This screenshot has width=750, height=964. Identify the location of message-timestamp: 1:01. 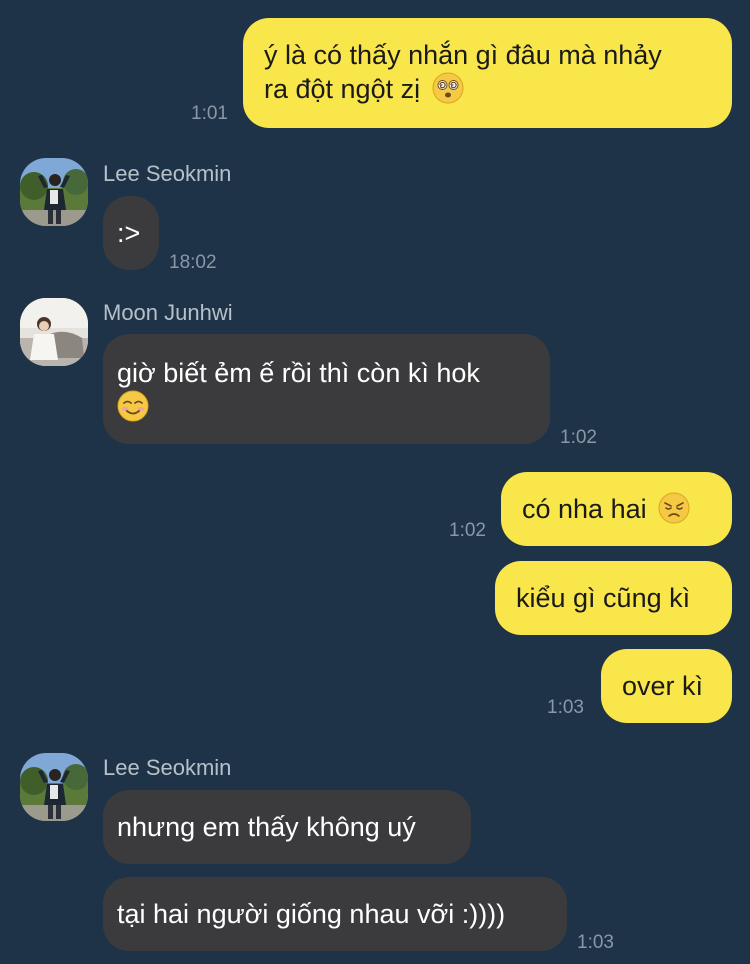
(209, 113).